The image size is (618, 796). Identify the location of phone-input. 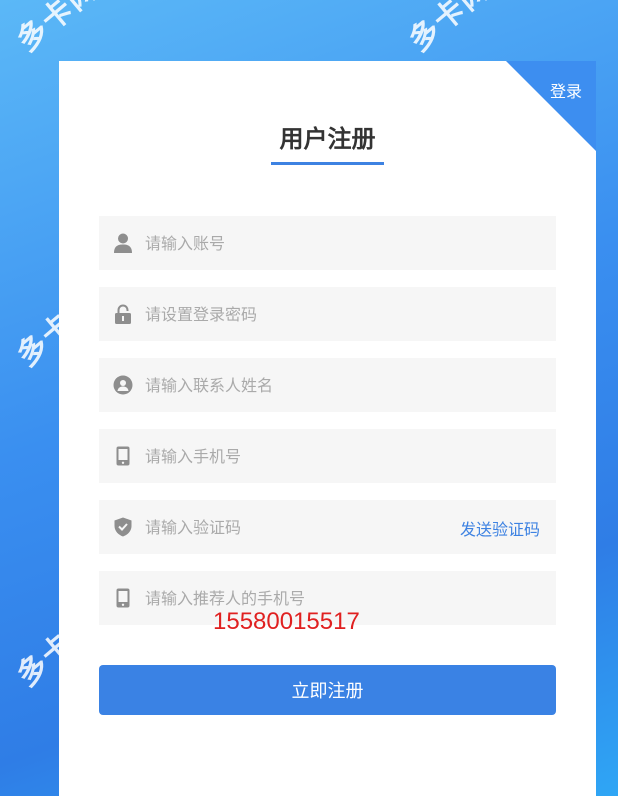
(295, 456).